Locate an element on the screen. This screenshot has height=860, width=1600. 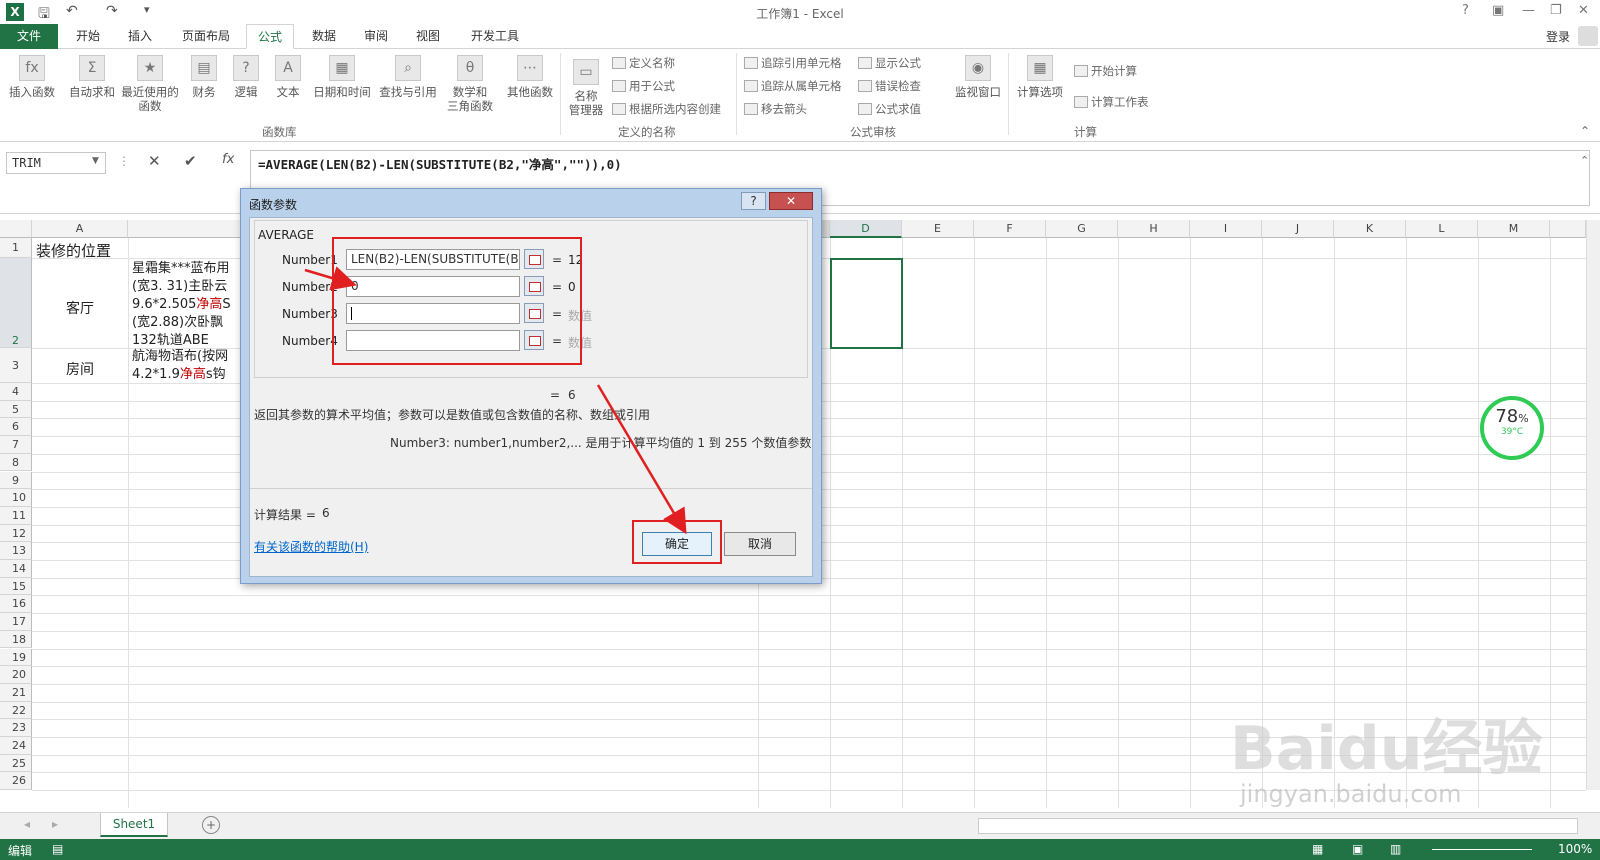
arrow-to-ok-button is located at coordinates (641, 459).